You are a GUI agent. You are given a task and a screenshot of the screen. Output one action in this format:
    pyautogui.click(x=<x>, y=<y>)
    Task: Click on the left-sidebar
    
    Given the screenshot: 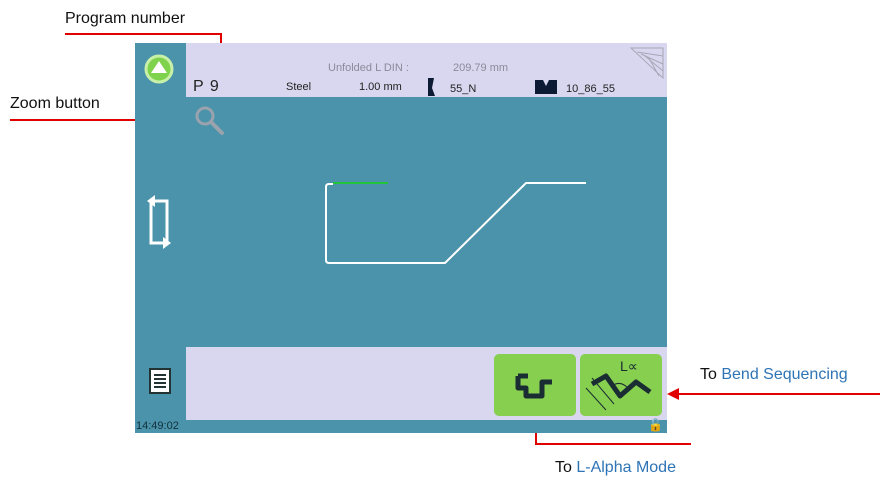 What is the action you would take?
    pyautogui.click(x=160, y=231)
    